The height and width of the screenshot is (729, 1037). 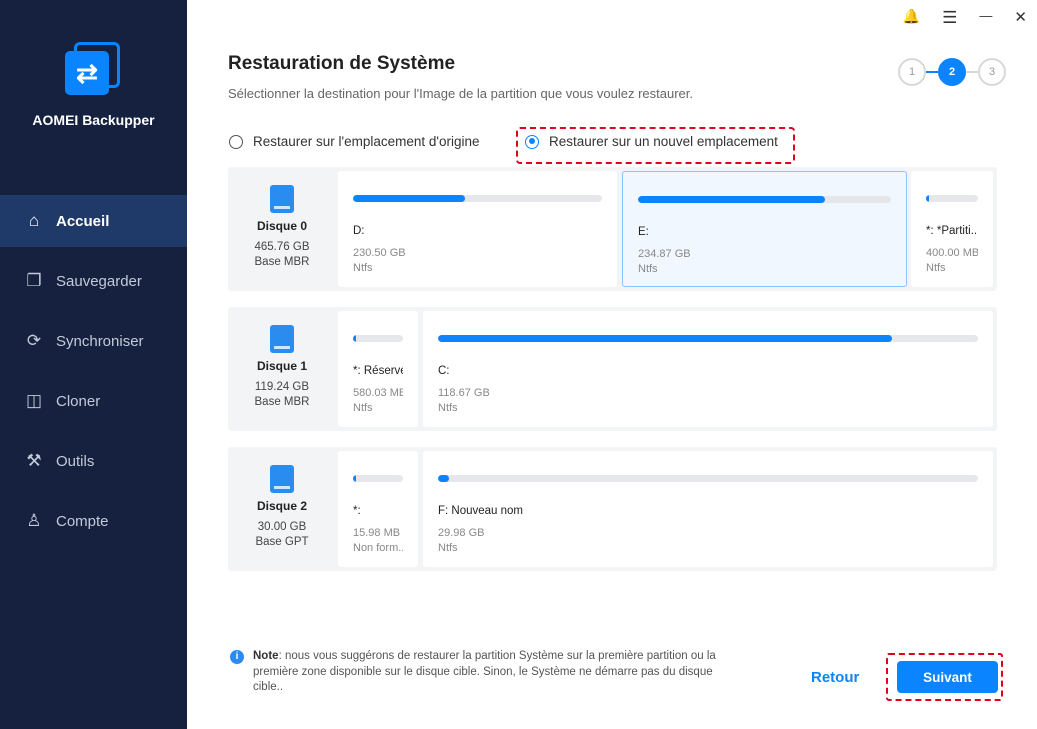 I want to click on partition-label: *:, so click(x=357, y=511).